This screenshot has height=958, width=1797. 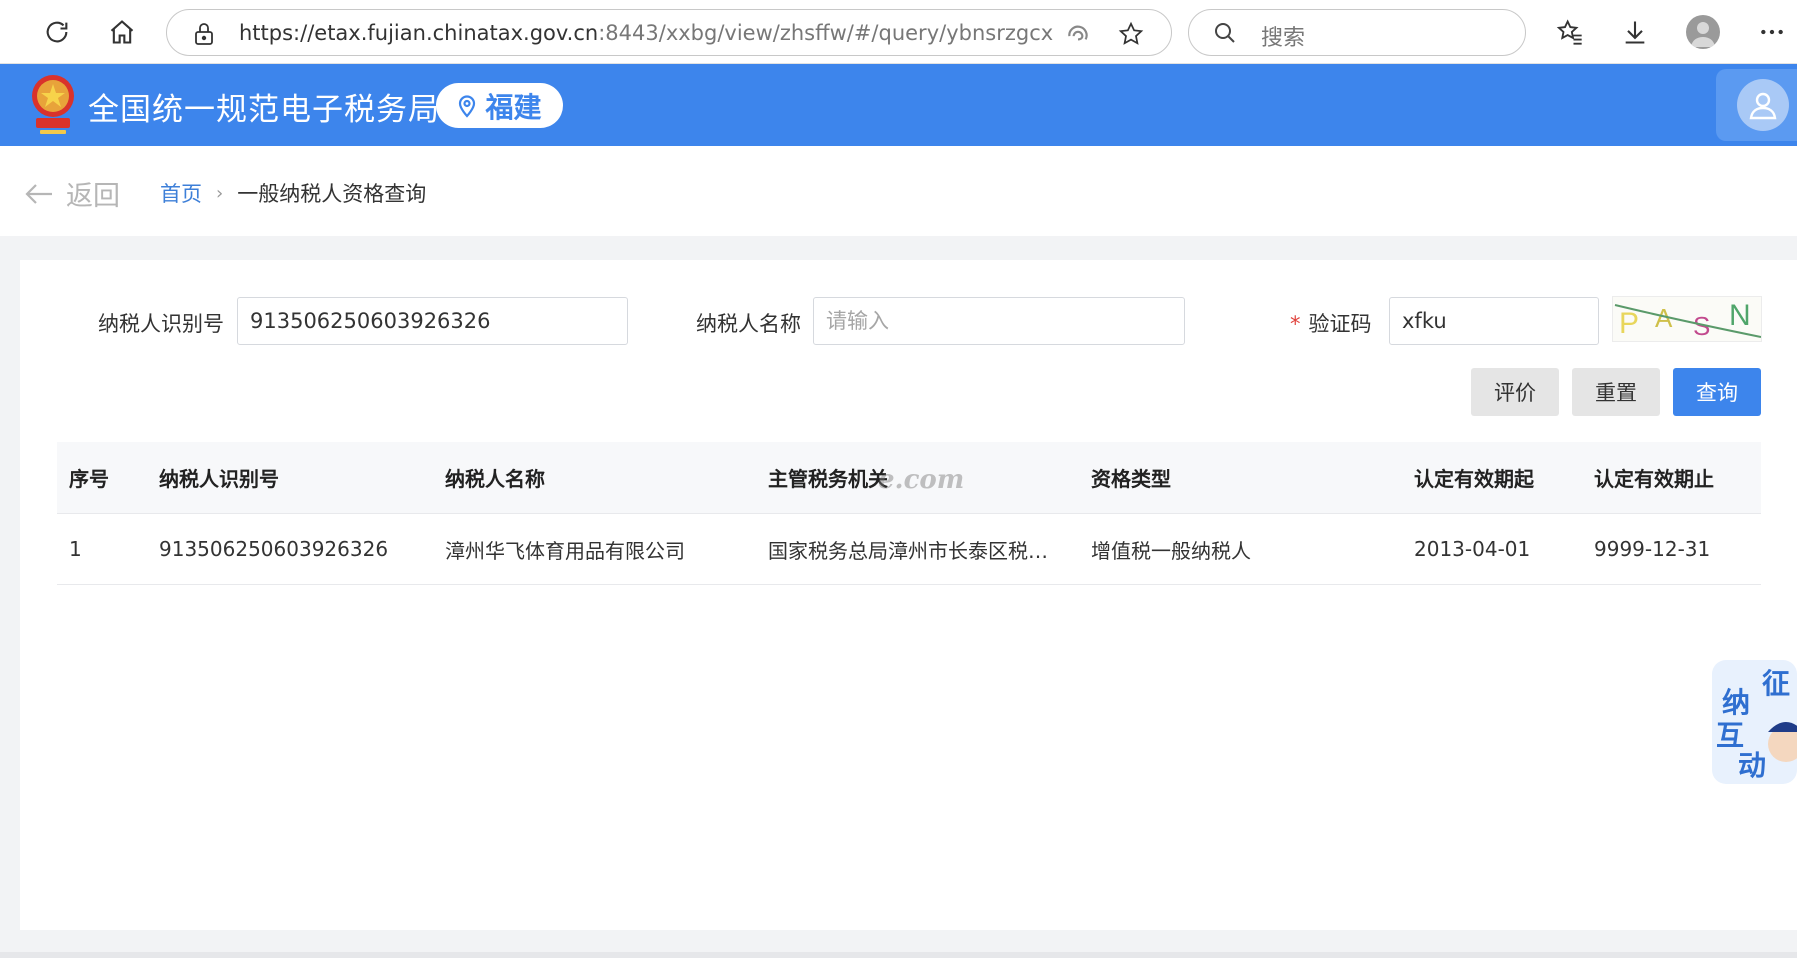 What do you see at coordinates (1717, 392) in the screenshot?
I see `query-button: 查询` at bounding box center [1717, 392].